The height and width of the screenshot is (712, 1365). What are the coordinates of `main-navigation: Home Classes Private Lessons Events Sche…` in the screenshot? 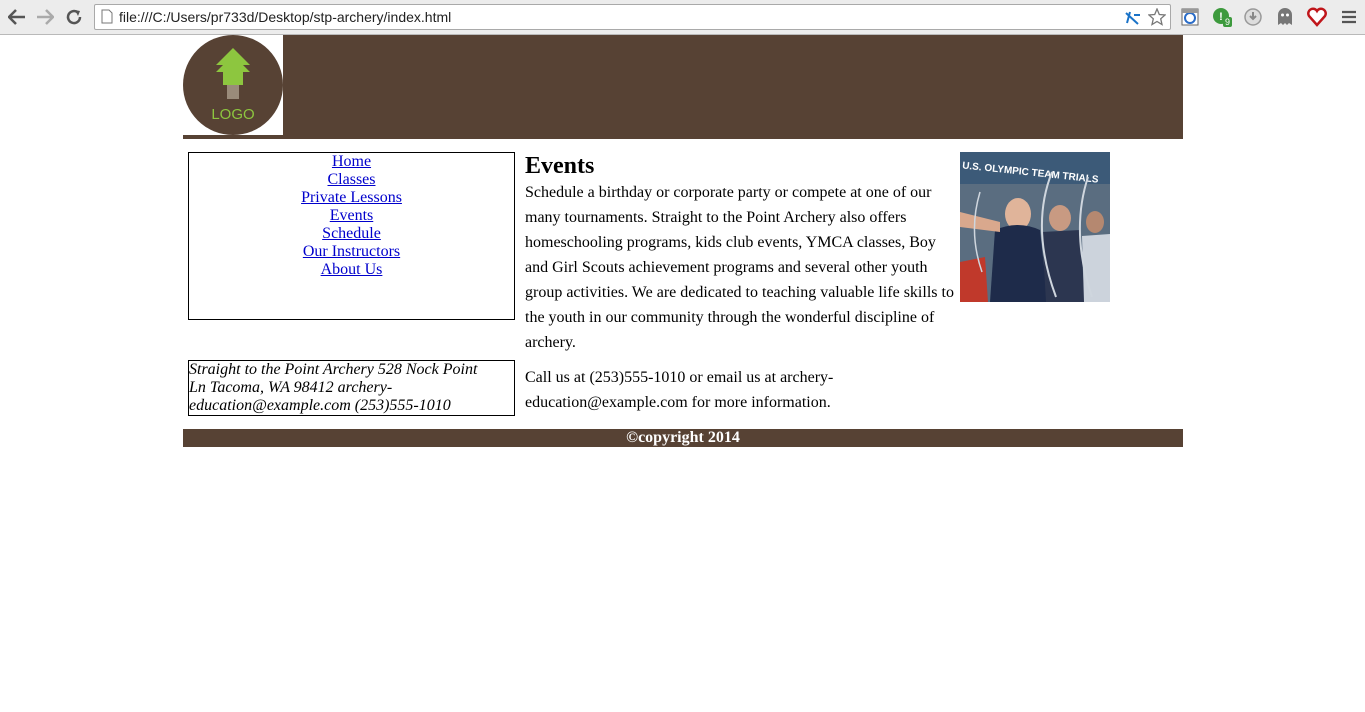 It's located at (351, 236).